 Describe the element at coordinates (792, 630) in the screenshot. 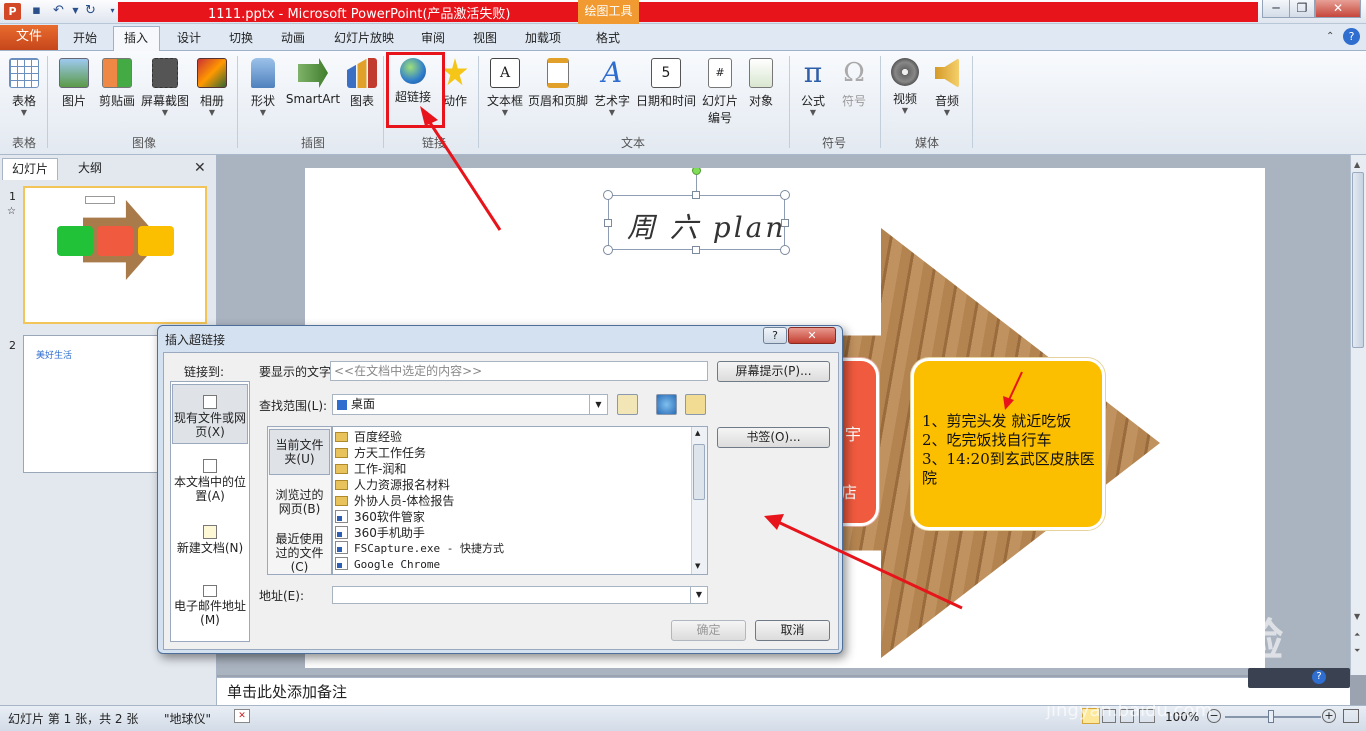

I see `cancel-button: 取消` at that location.